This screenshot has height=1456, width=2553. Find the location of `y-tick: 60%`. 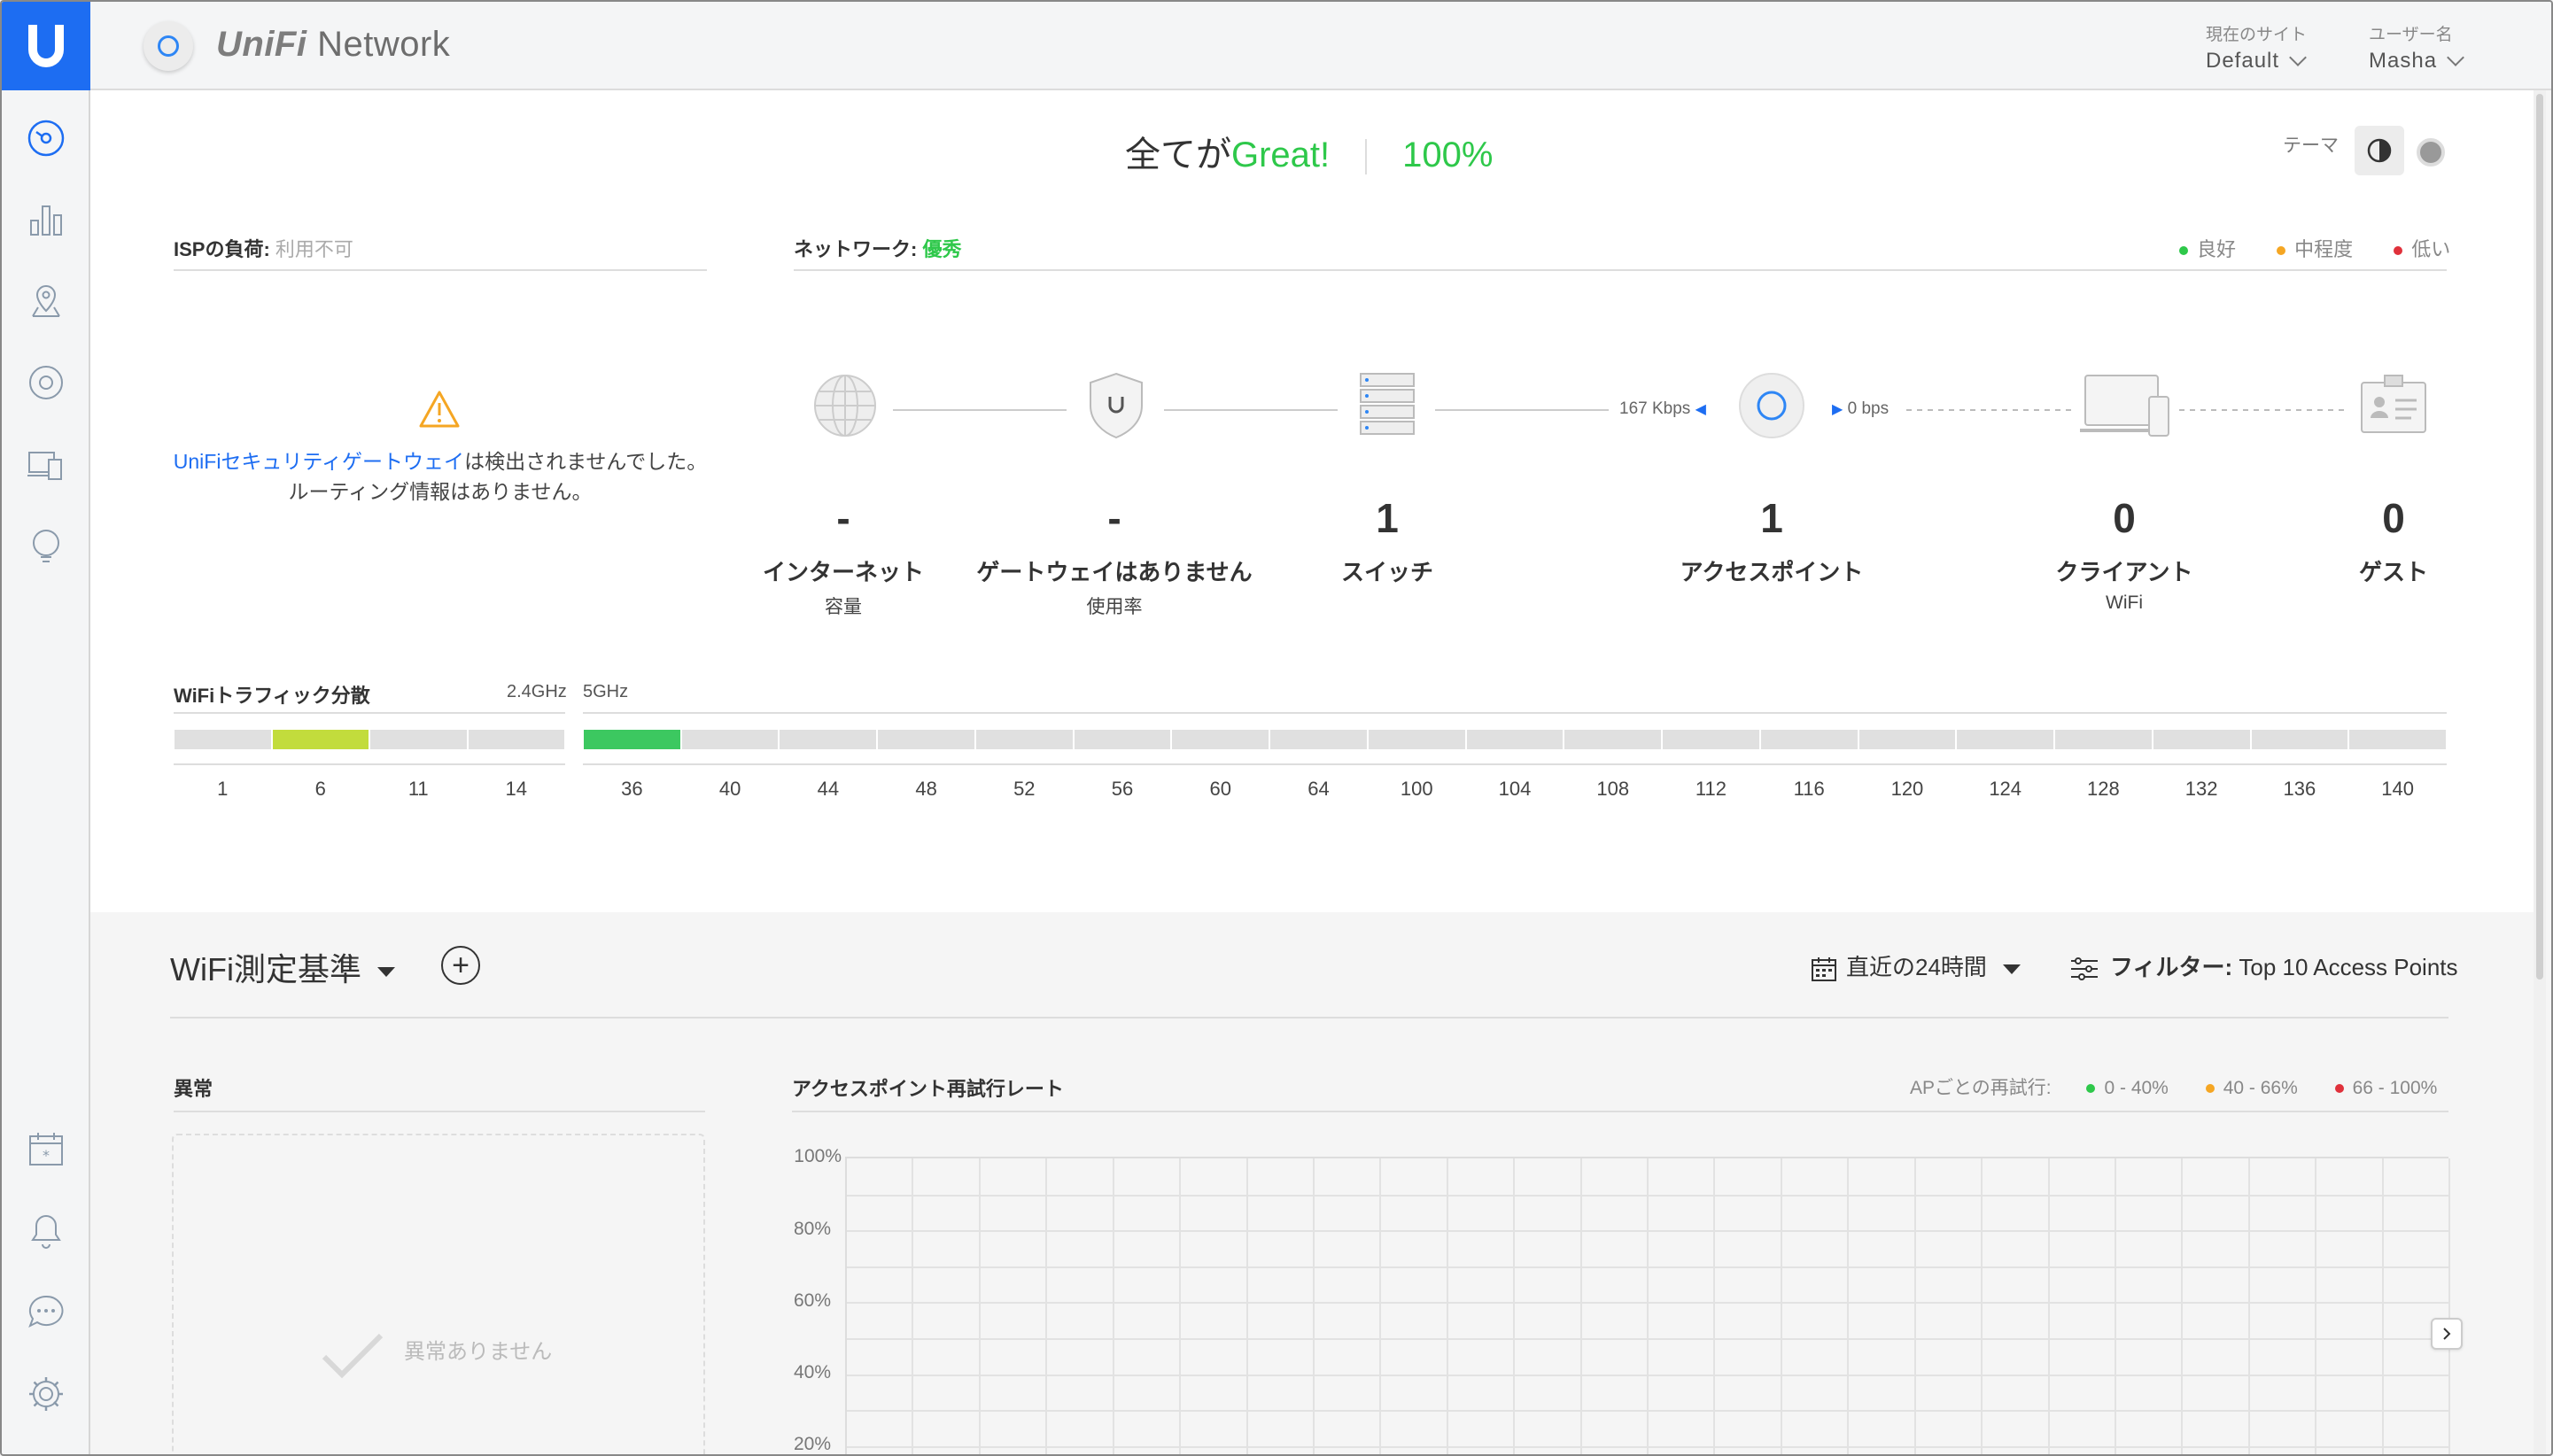

y-tick: 60% is located at coordinates (812, 1300).